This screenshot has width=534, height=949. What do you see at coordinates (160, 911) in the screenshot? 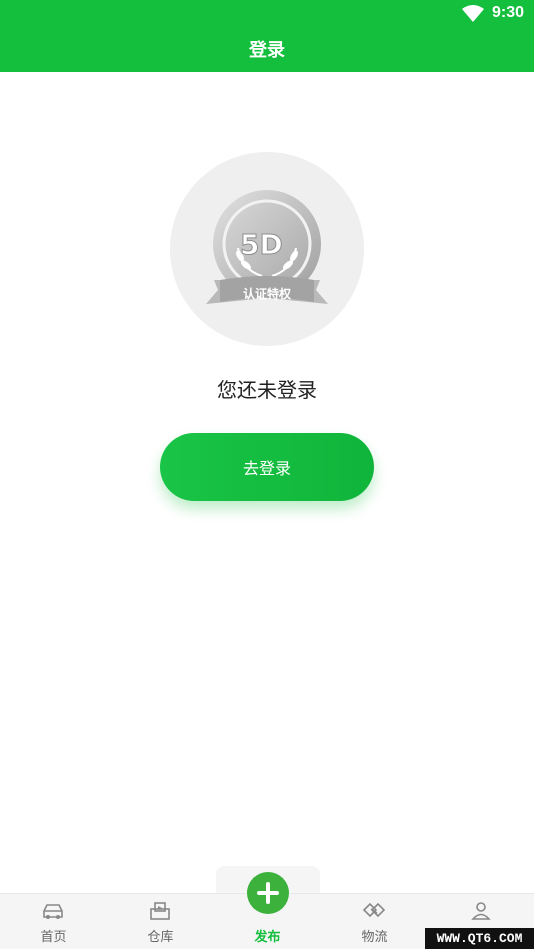
I see `warehouse-icon` at bounding box center [160, 911].